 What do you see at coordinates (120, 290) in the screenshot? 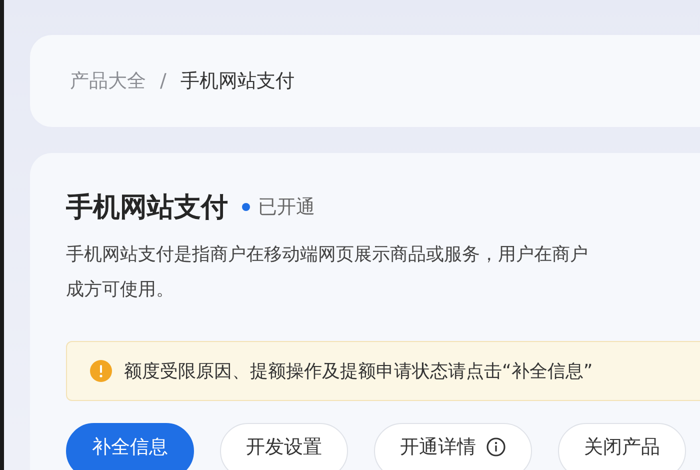
I see `description-text: 成方可使用。` at bounding box center [120, 290].